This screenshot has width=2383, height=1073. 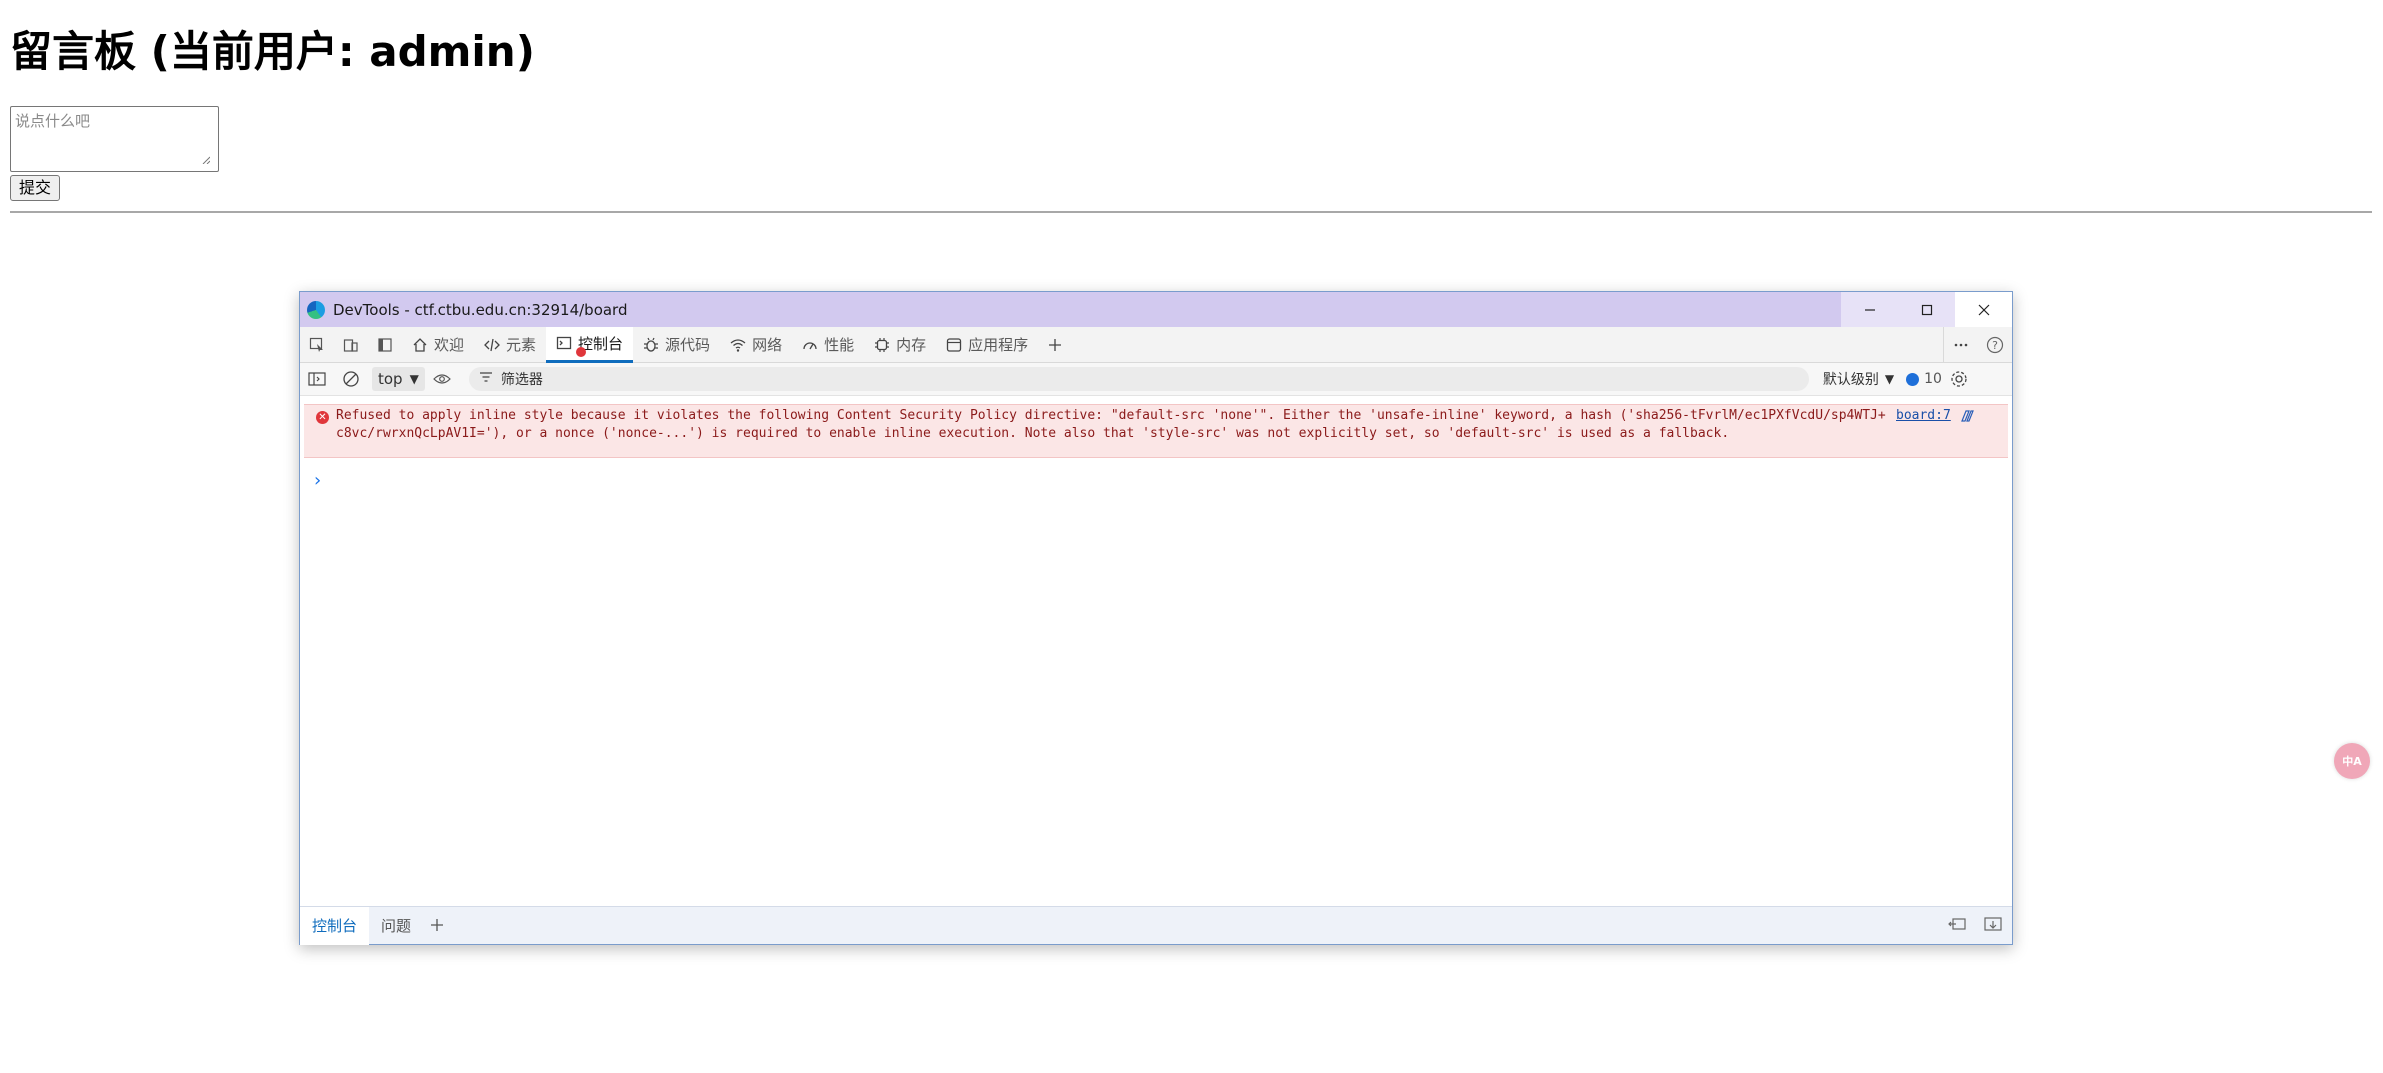 I want to click on drawer-tab-label: 控制台, so click(x=335, y=926).